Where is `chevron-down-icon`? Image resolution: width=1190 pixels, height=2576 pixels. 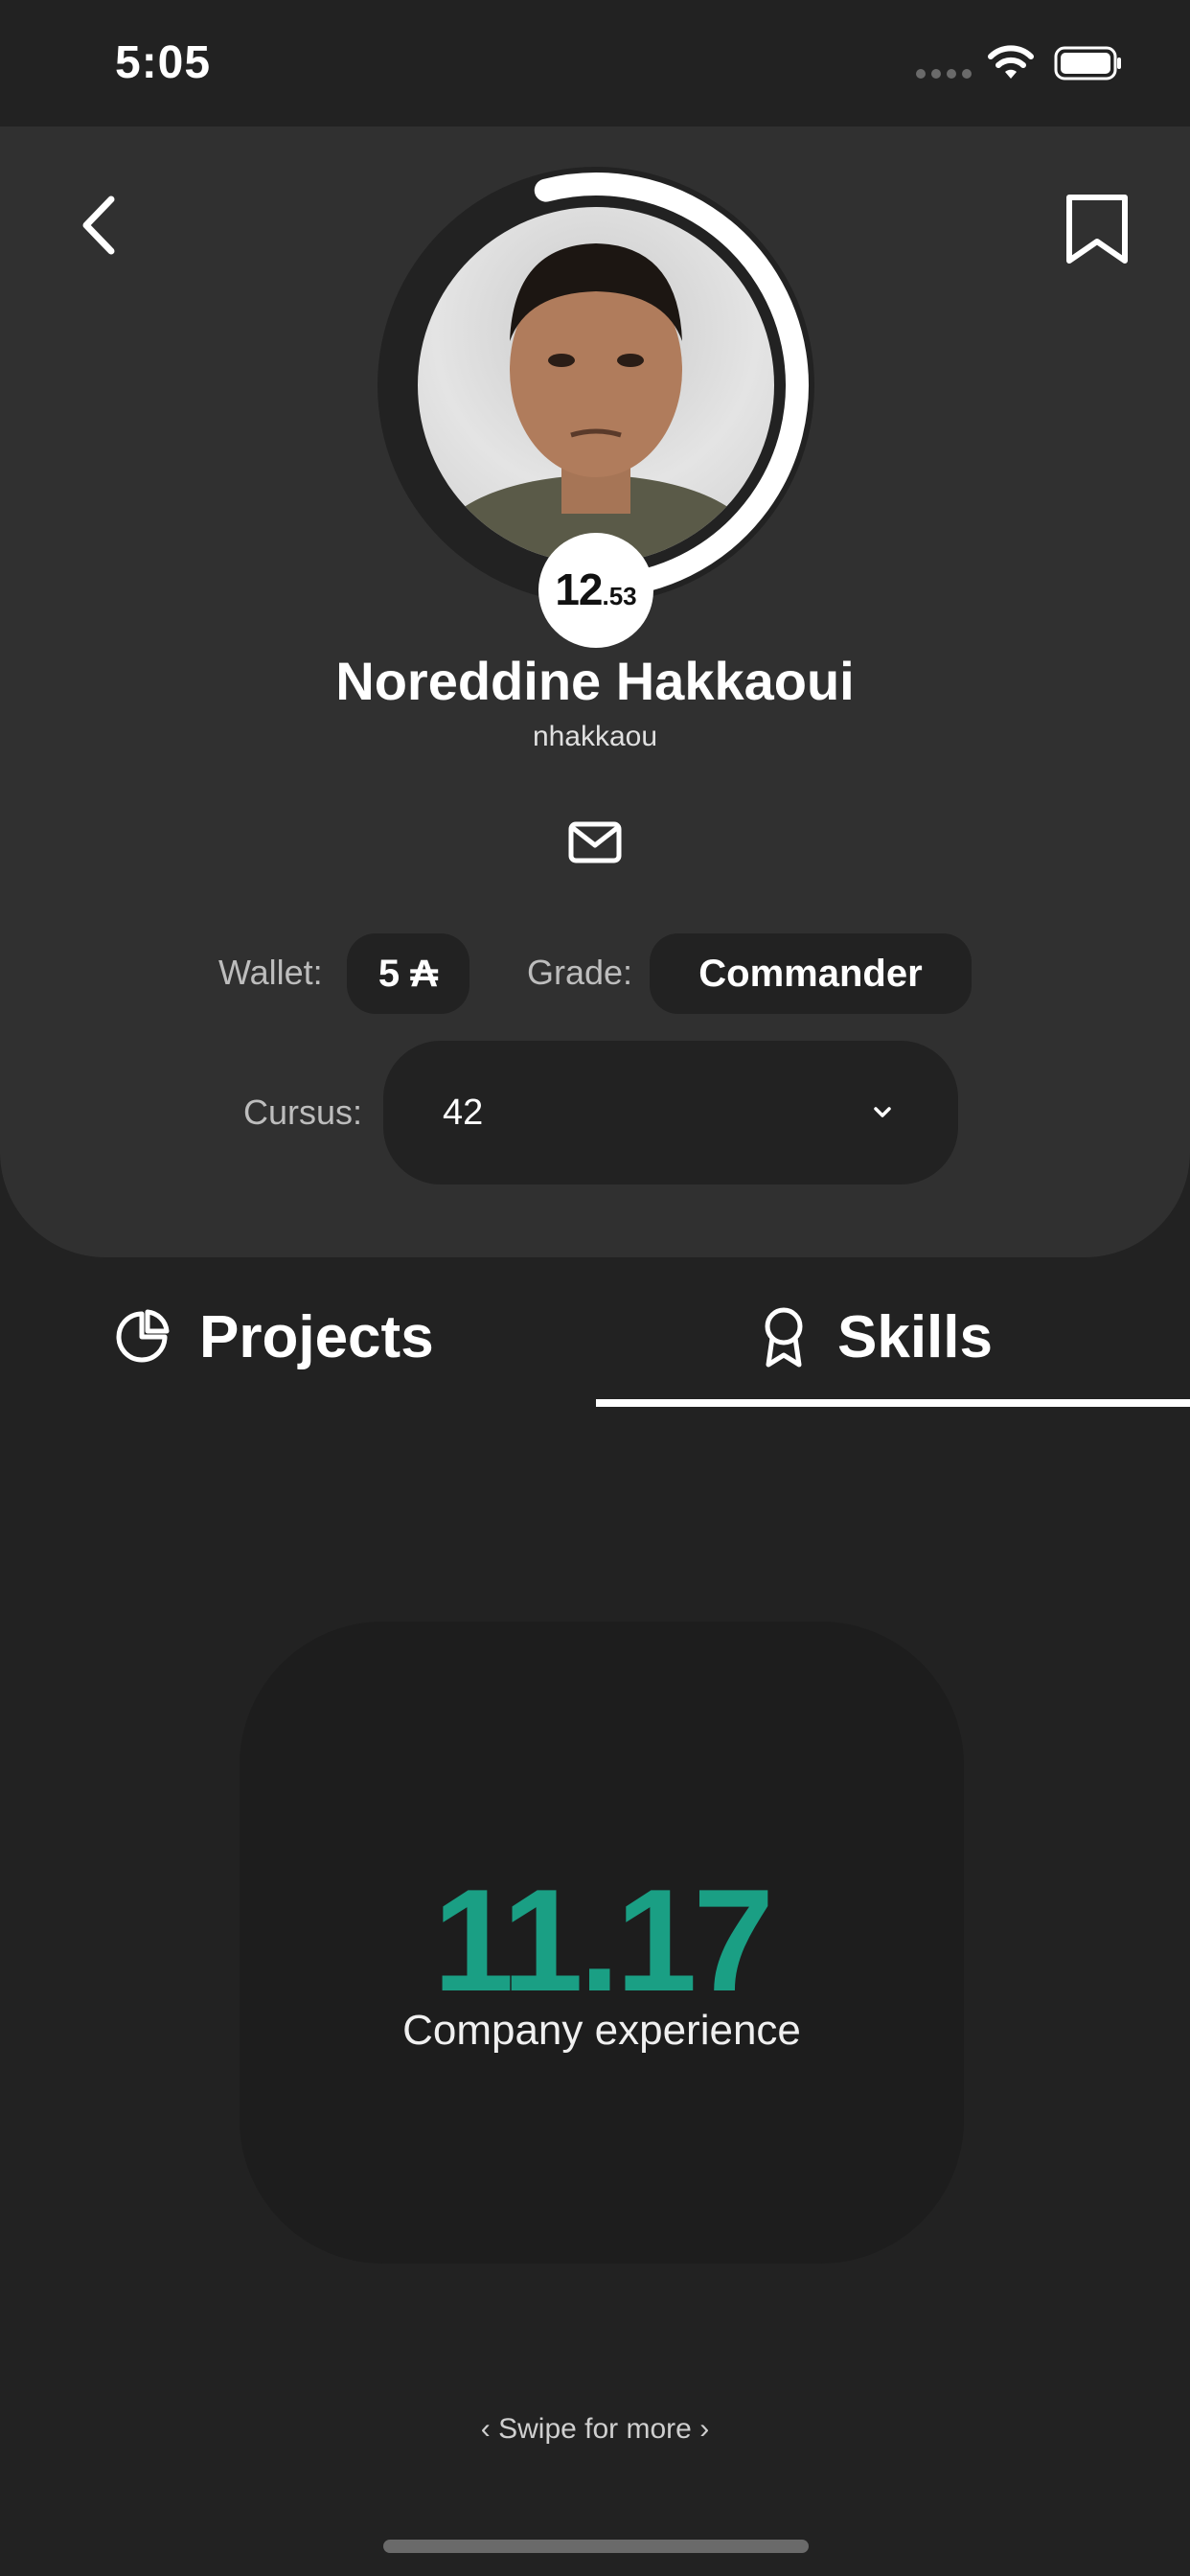
chevron-down-icon is located at coordinates (883, 1112).